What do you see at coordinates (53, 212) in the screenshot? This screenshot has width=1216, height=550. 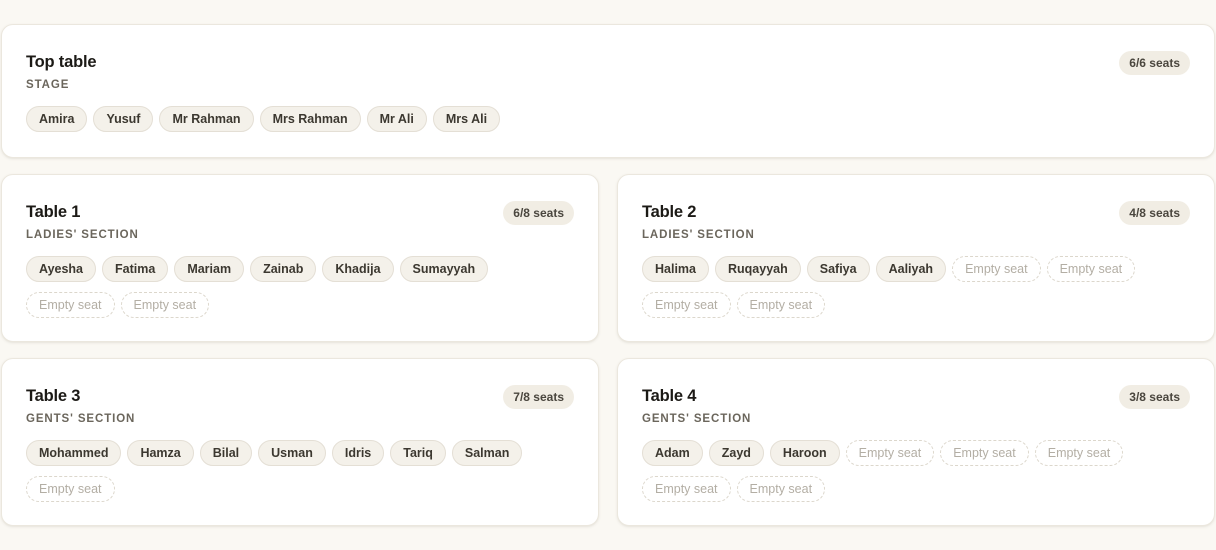 I see `table-title: Table 1` at bounding box center [53, 212].